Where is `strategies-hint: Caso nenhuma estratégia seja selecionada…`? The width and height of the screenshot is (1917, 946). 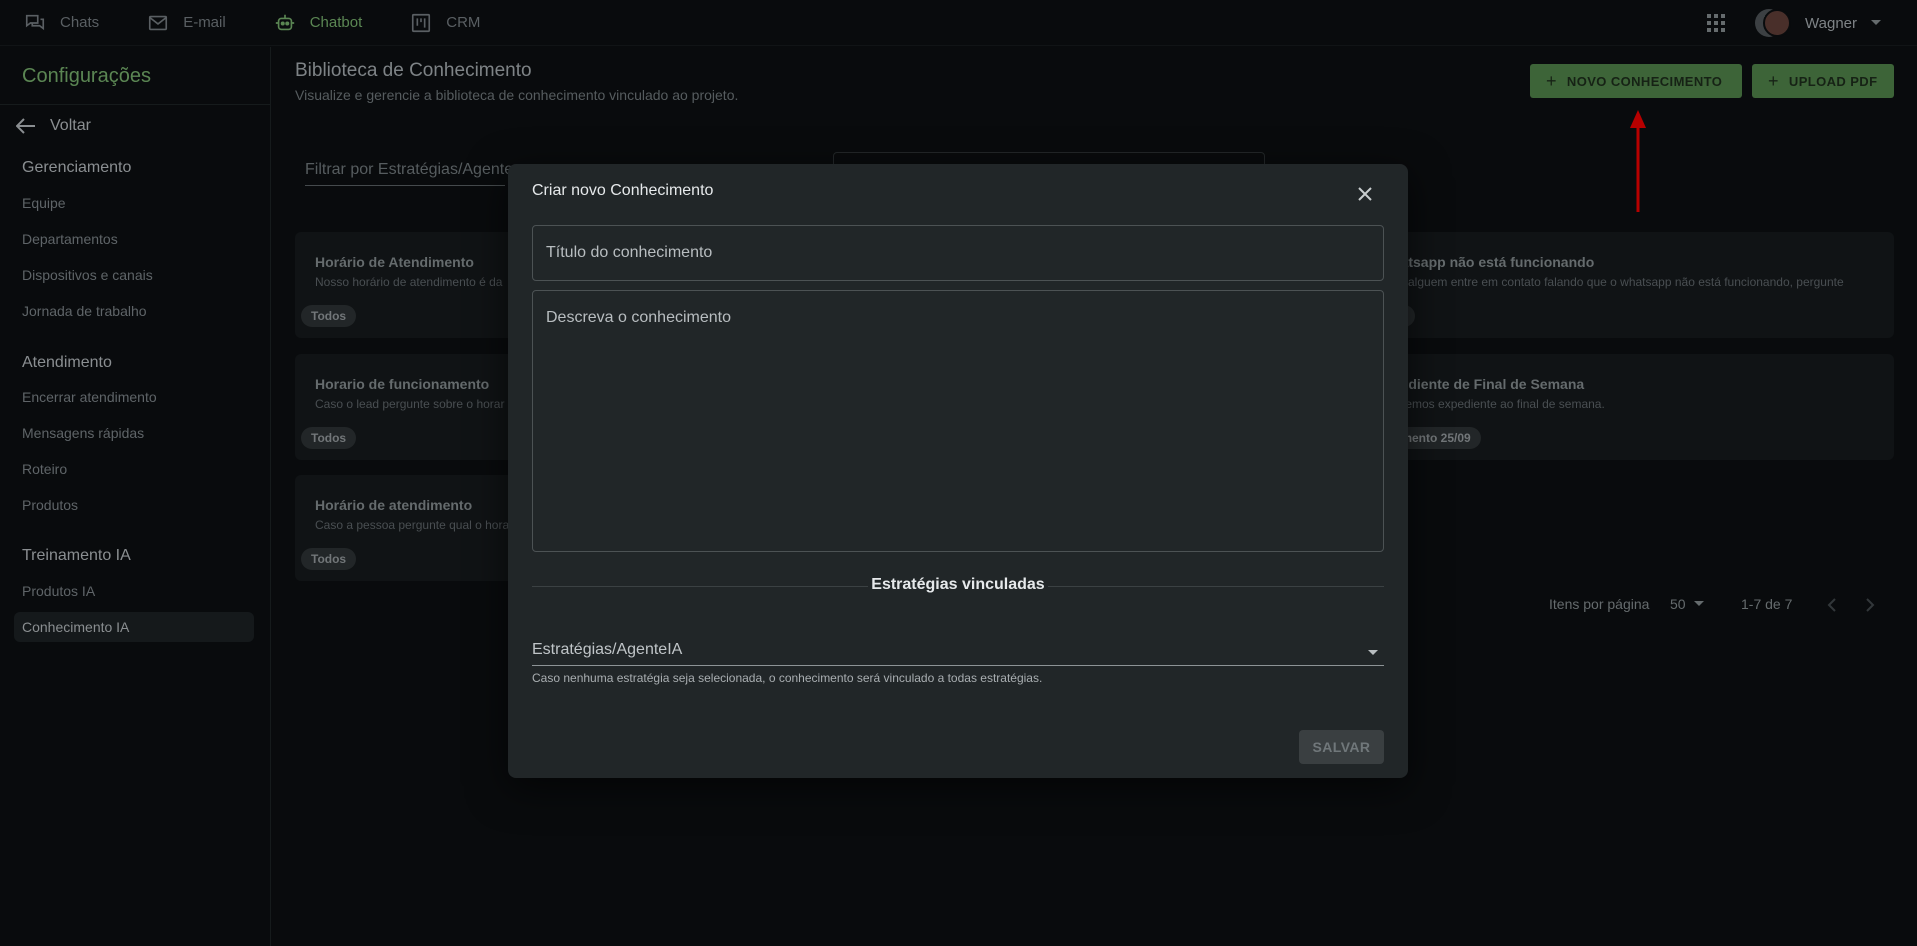
strategies-hint: Caso nenhuma estratégia seja selecionada… is located at coordinates (787, 678).